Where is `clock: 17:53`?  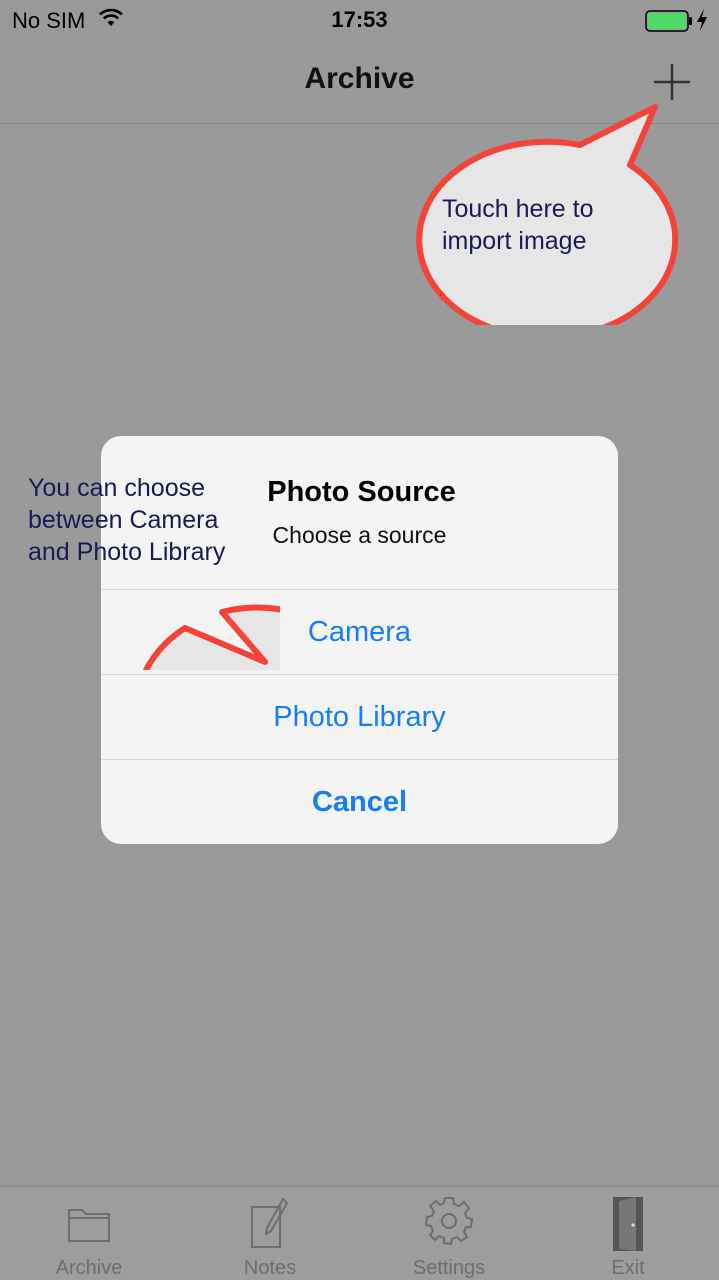 clock: 17:53 is located at coordinates (359, 19).